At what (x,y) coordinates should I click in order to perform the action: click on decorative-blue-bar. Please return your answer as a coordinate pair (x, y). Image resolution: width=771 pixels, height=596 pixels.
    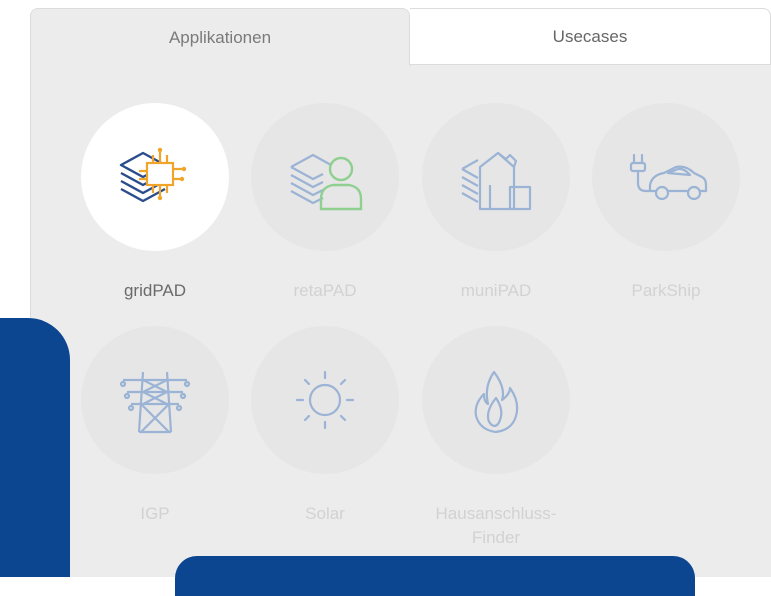
    Looking at the image, I should click on (435, 576).